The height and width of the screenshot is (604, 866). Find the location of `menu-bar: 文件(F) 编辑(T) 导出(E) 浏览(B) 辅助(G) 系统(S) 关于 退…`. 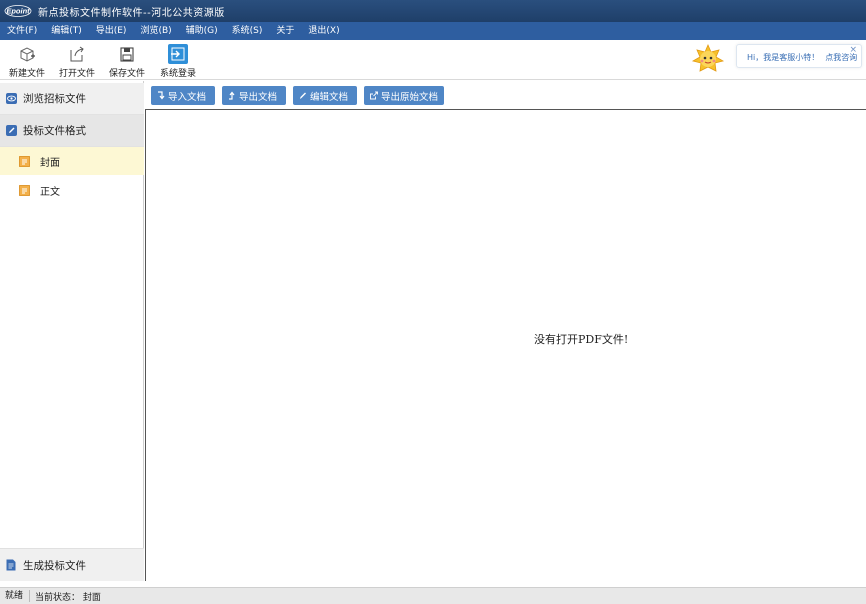

menu-bar: 文件(F) 编辑(T) 导出(E) 浏览(B) 辅助(G) 系统(S) 关于 退… is located at coordinates (433, 31).